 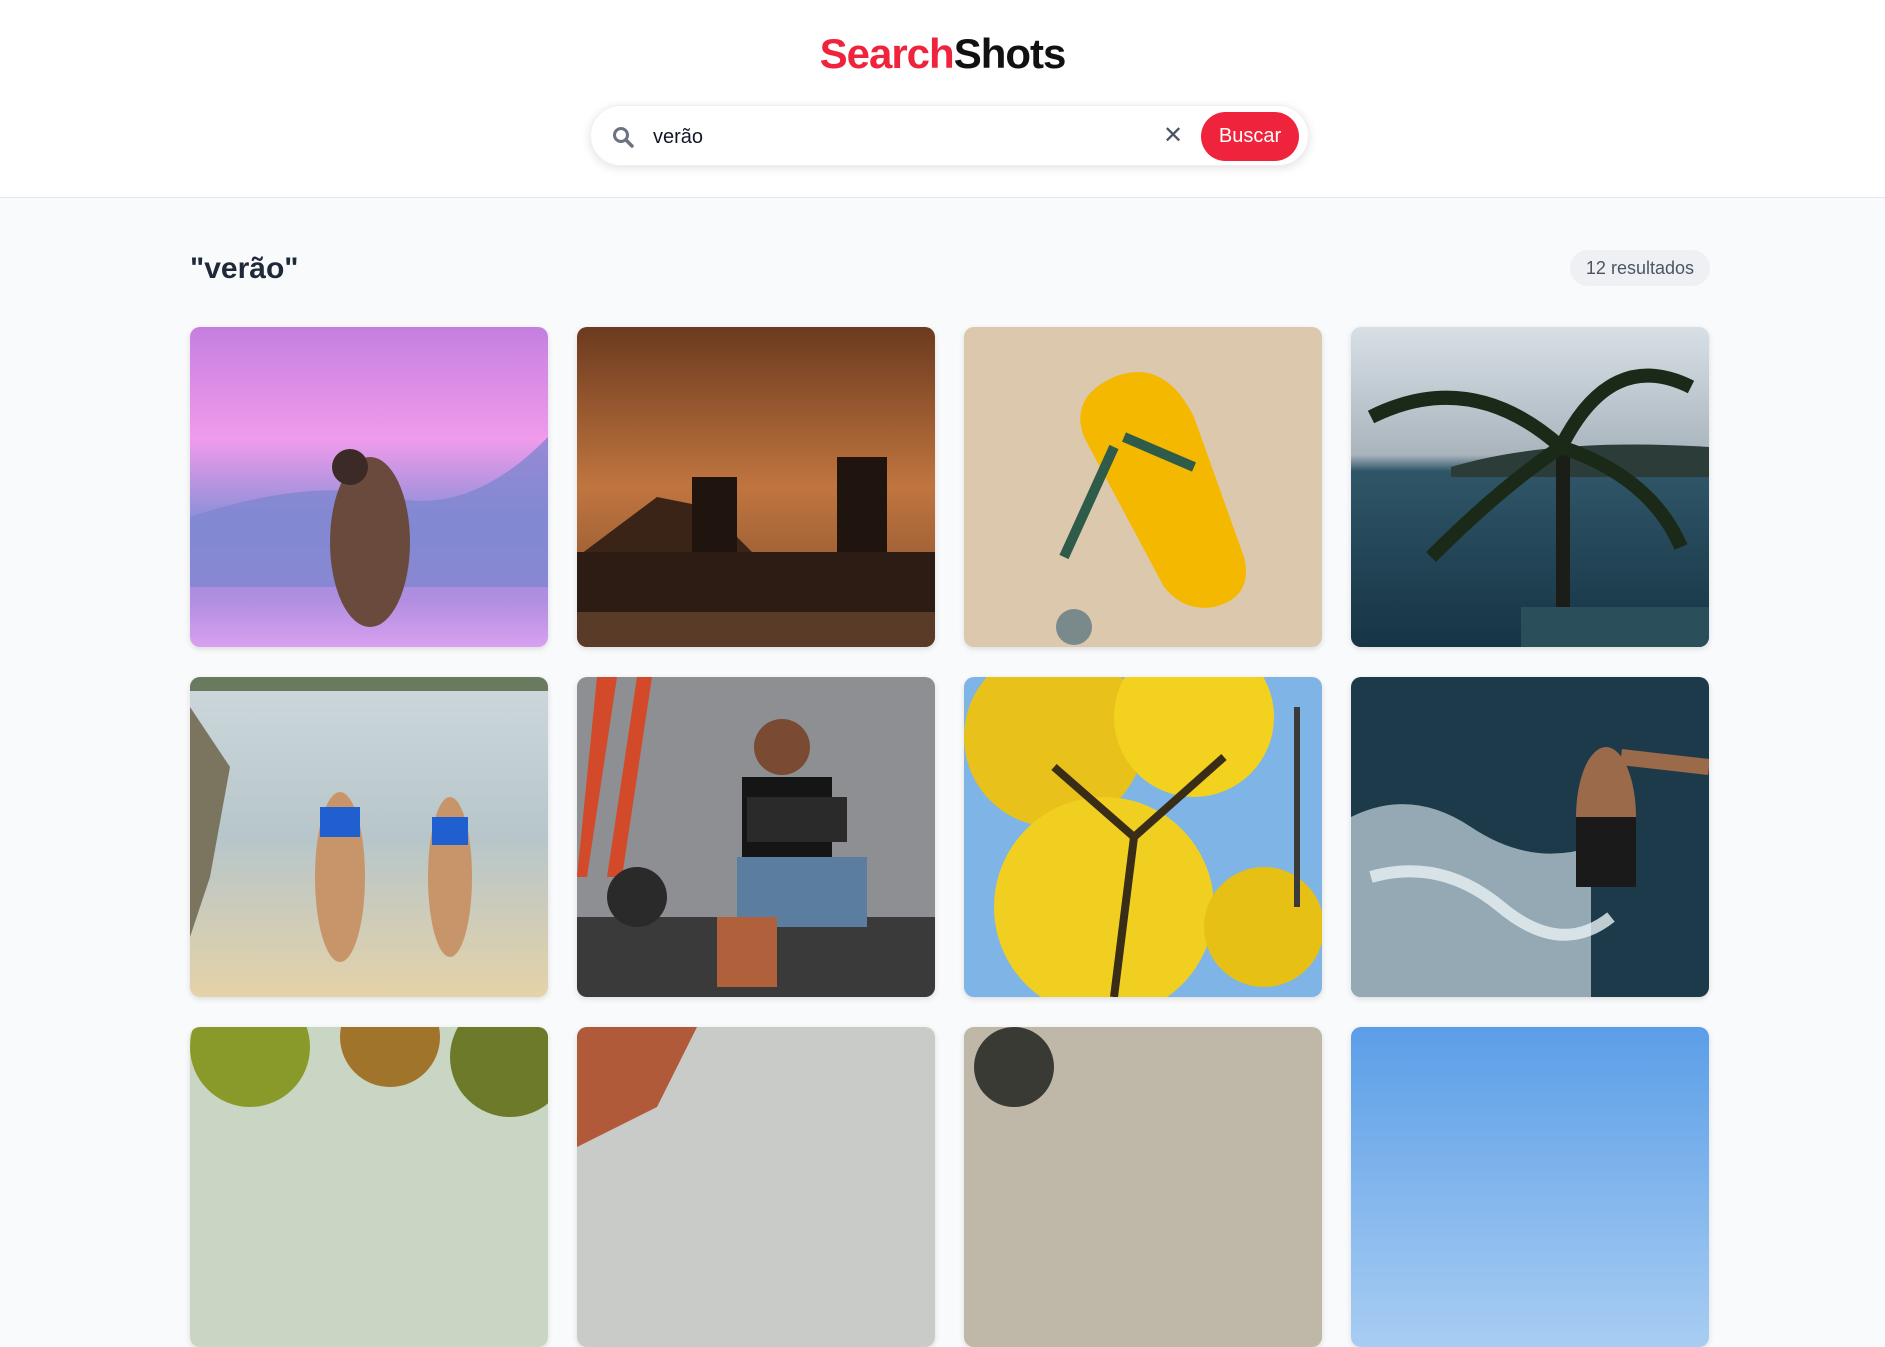 What do you see at coordinates (1010, 53) in the screenshot?
I see `logo-shots-text: Shots` at bounding box center [1010, 53].